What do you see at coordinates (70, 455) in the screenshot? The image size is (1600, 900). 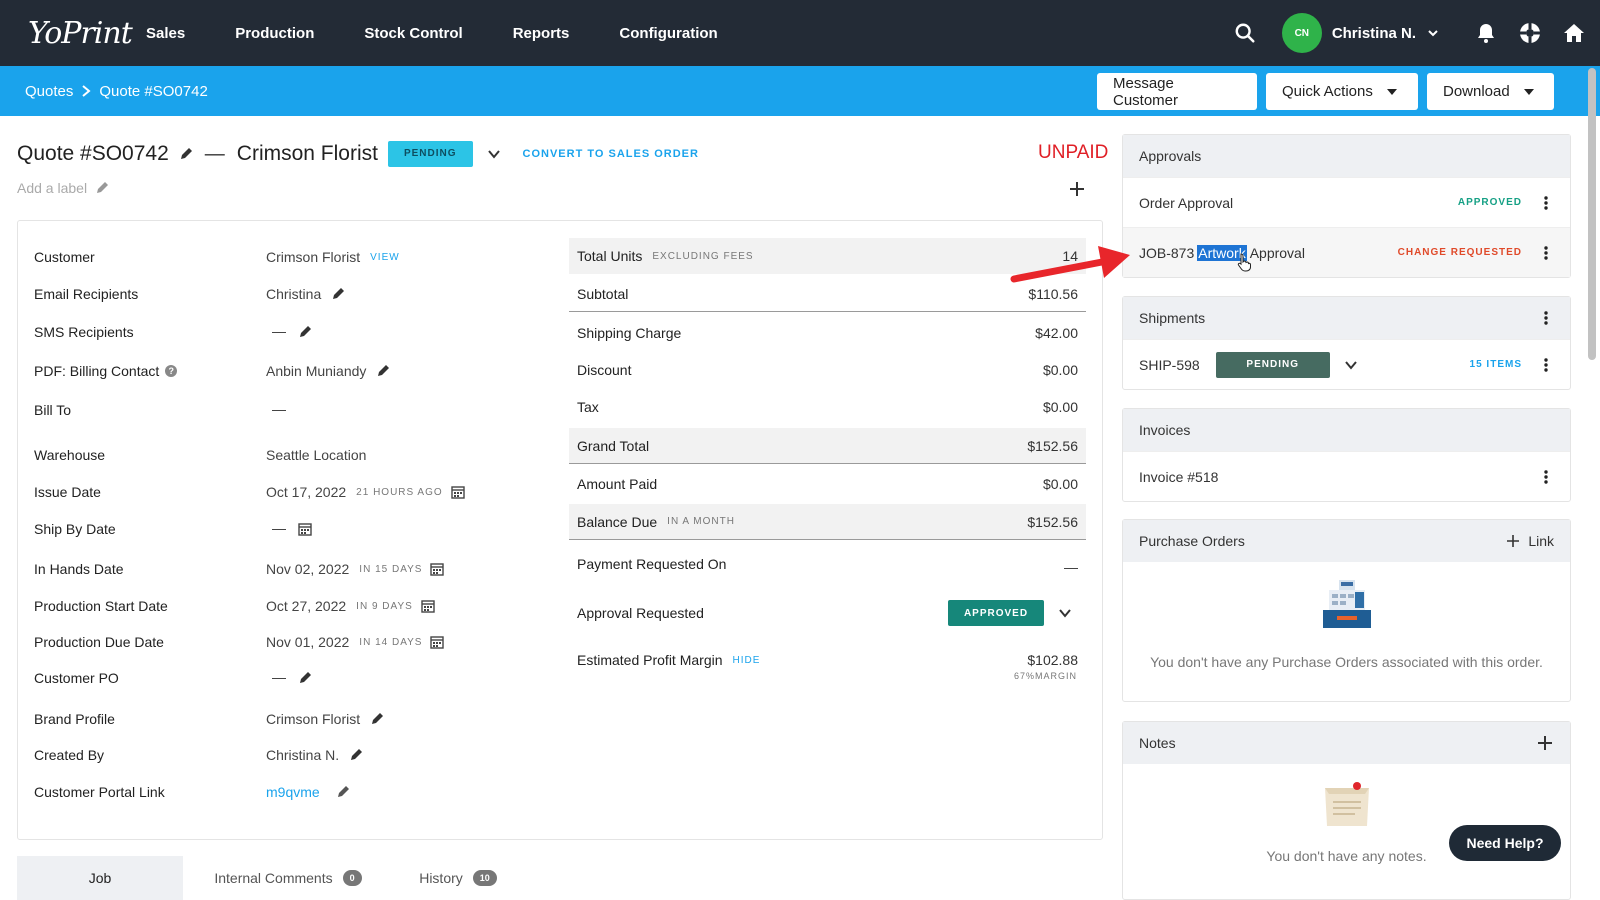 I see `field-label: Warehouse` at bounding box center [70, 455].